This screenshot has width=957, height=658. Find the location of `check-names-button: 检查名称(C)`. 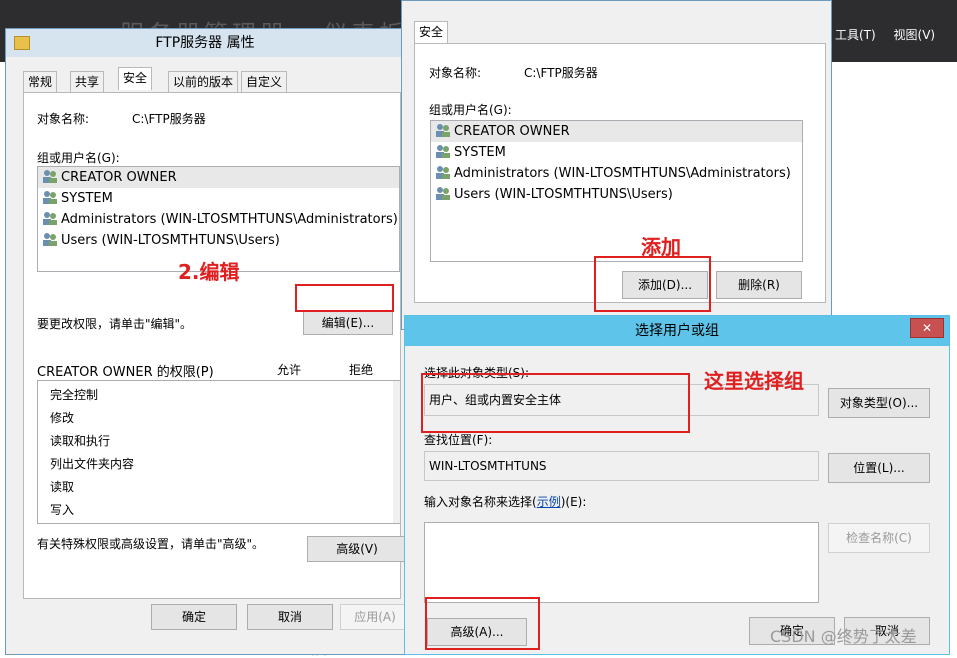

check-names-button: 检查名称(C) is located at coordinates (879, 538).